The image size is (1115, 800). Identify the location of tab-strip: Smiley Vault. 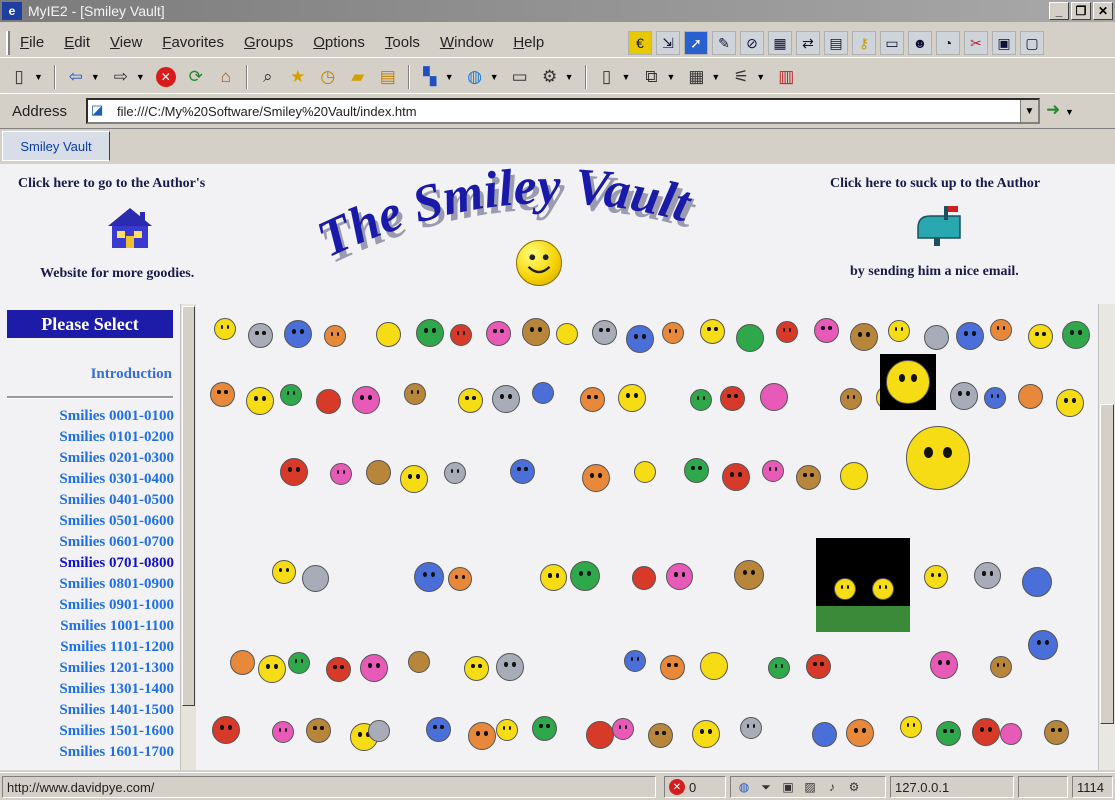
(557, 145).